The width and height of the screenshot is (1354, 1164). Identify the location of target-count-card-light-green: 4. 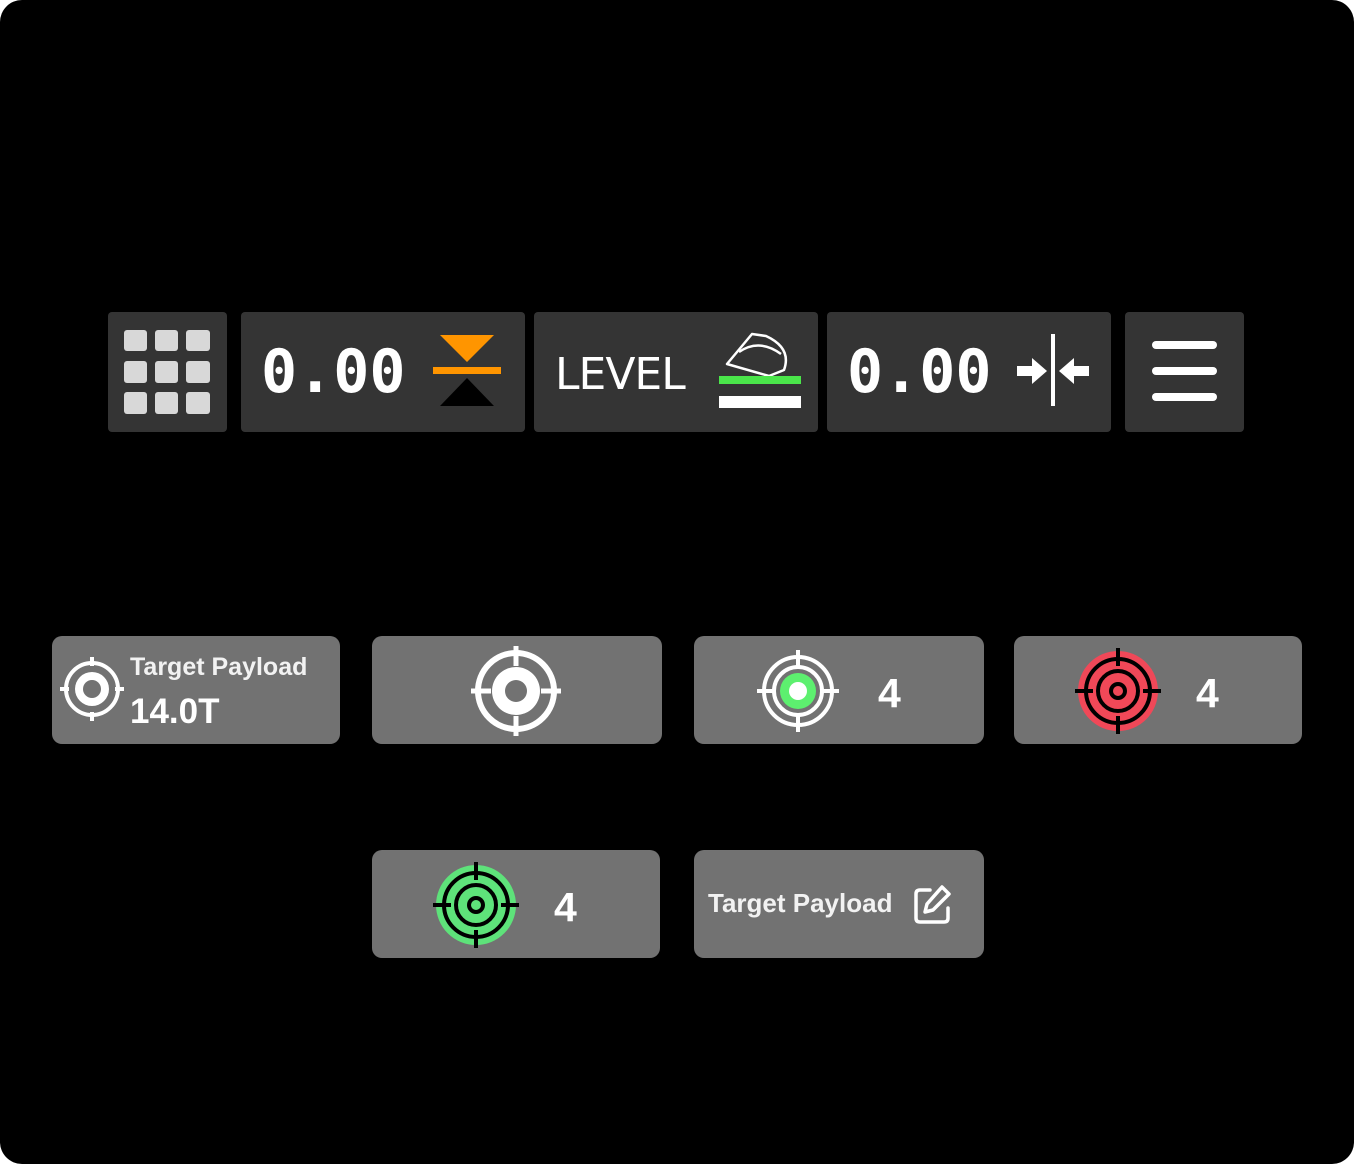
(839, 690).